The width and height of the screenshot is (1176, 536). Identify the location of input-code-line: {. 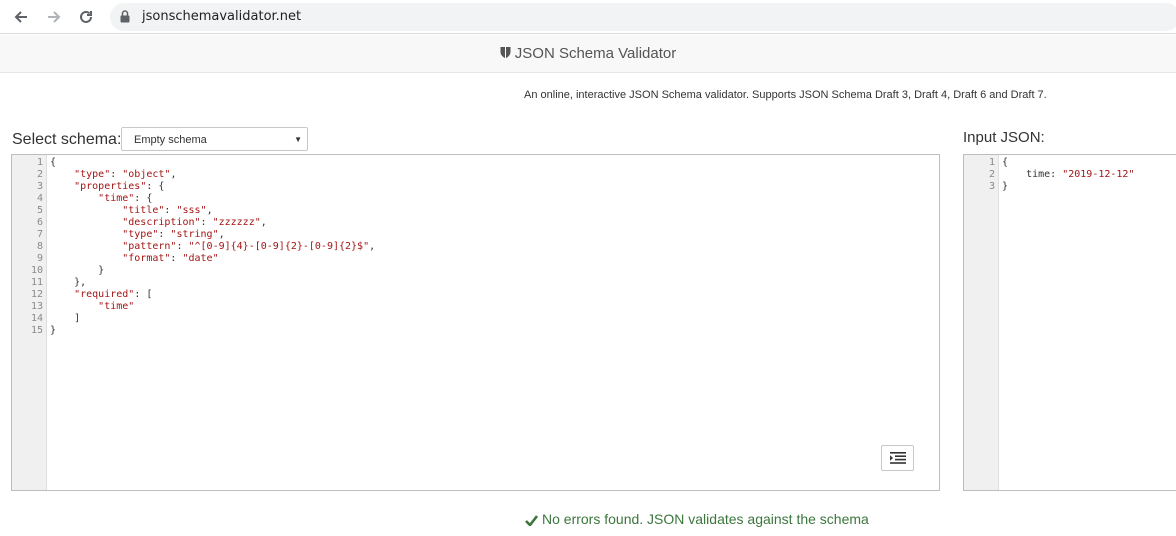
(1005, 162).